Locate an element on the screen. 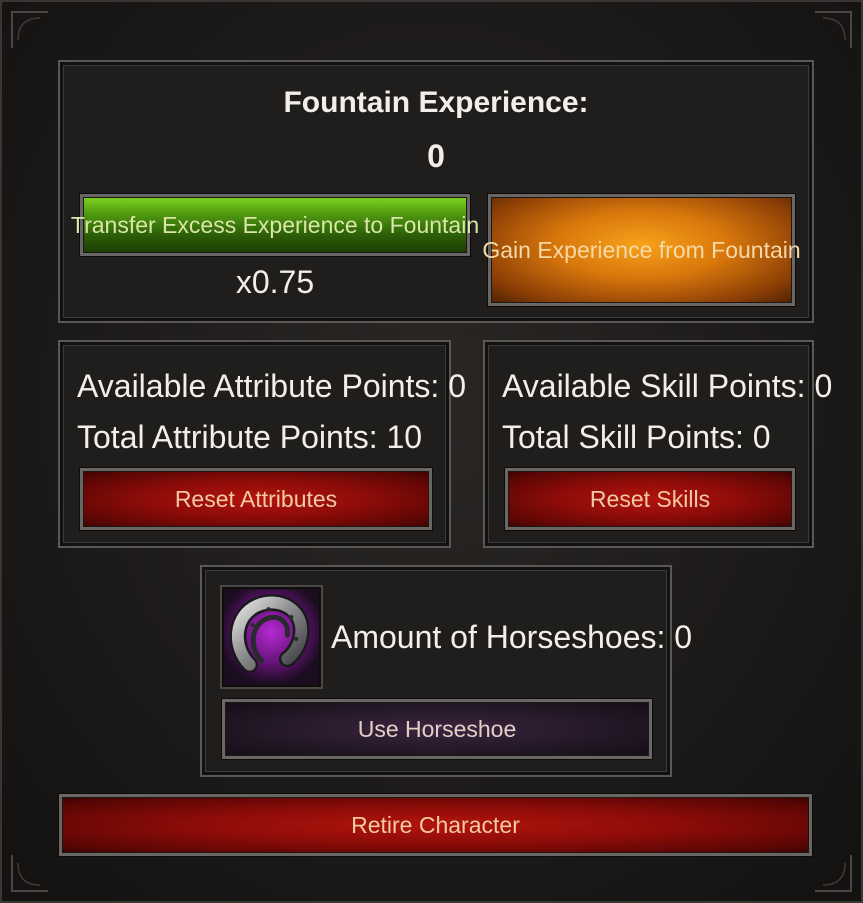  fountain-title: Fountain Experience: is located at coordinates (436, 102).